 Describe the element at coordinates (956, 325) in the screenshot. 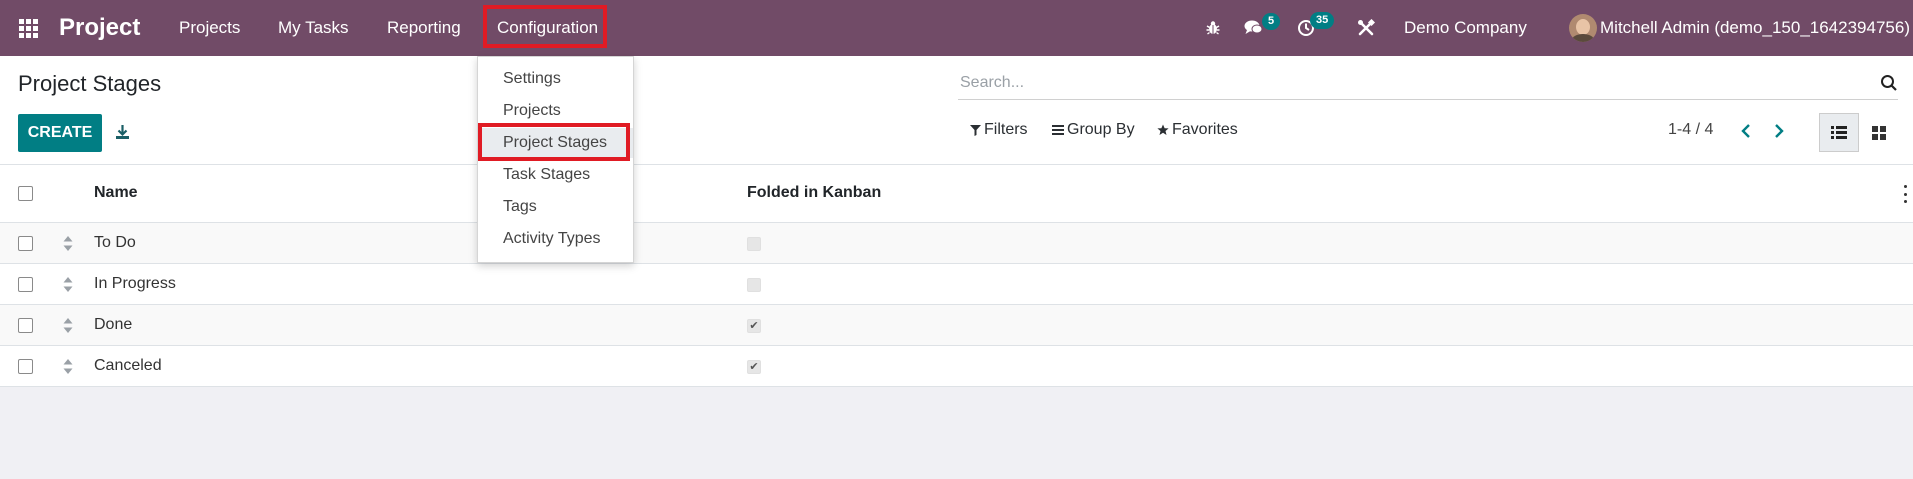

I see `table-row: Done ✔` at that location.